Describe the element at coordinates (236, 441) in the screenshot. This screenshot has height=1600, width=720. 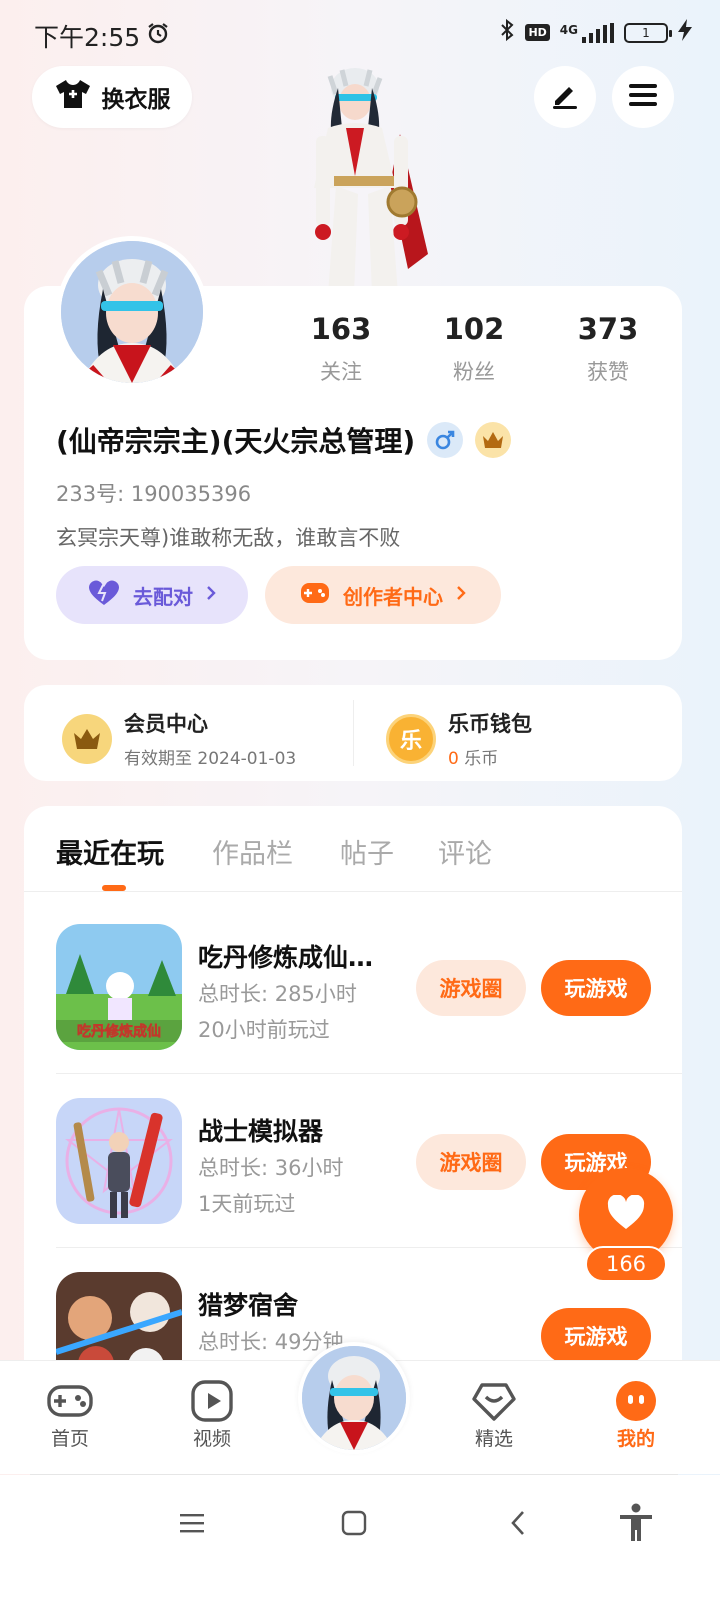
I see `nickname: (仙帝宗宗主)(天火宗总管理)` at that location.